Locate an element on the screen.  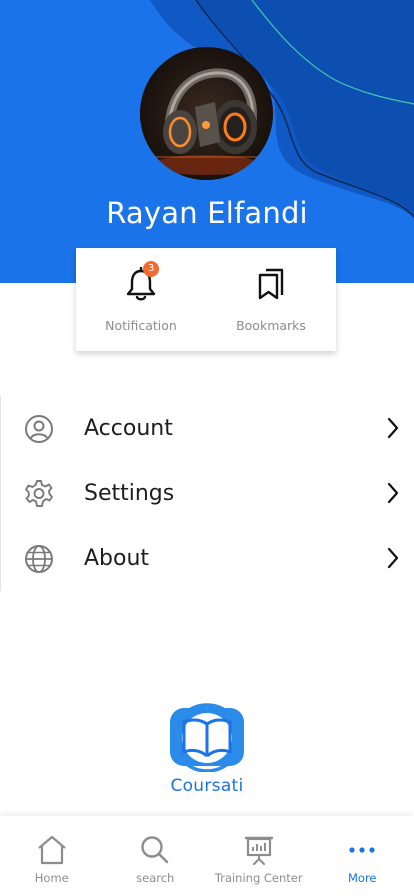
nav-search: search is located at coordinates (156, 856).